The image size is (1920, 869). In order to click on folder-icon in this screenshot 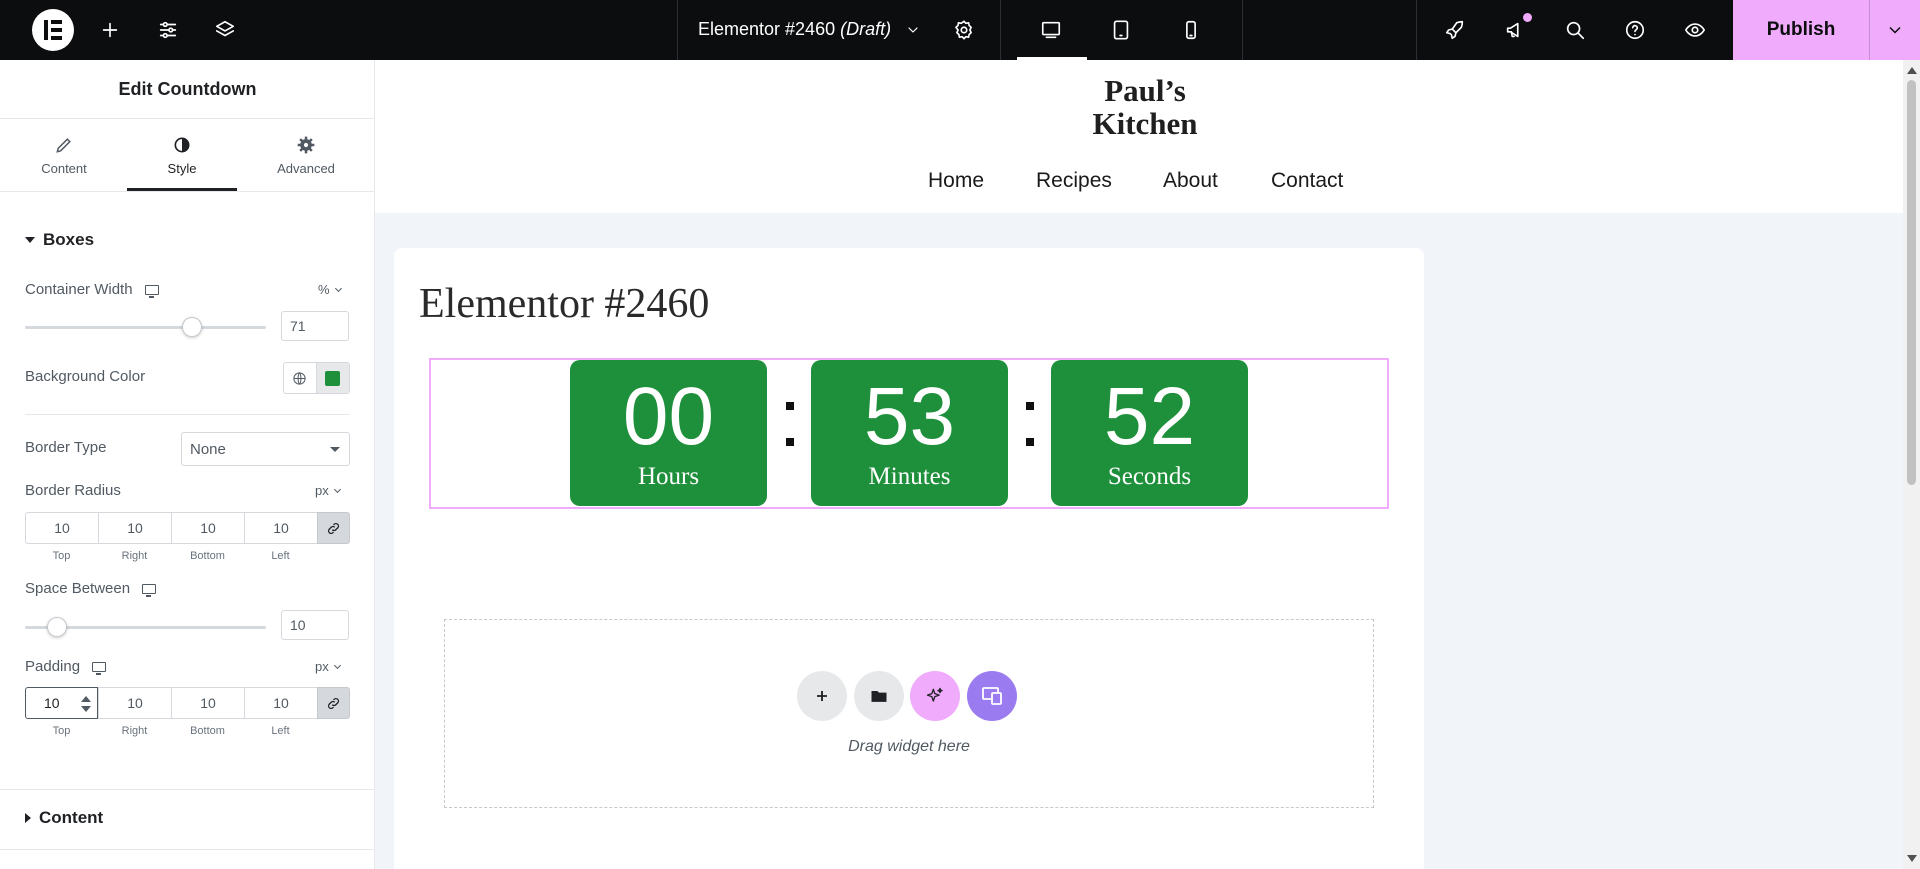, I will do `click(879, 696)`.